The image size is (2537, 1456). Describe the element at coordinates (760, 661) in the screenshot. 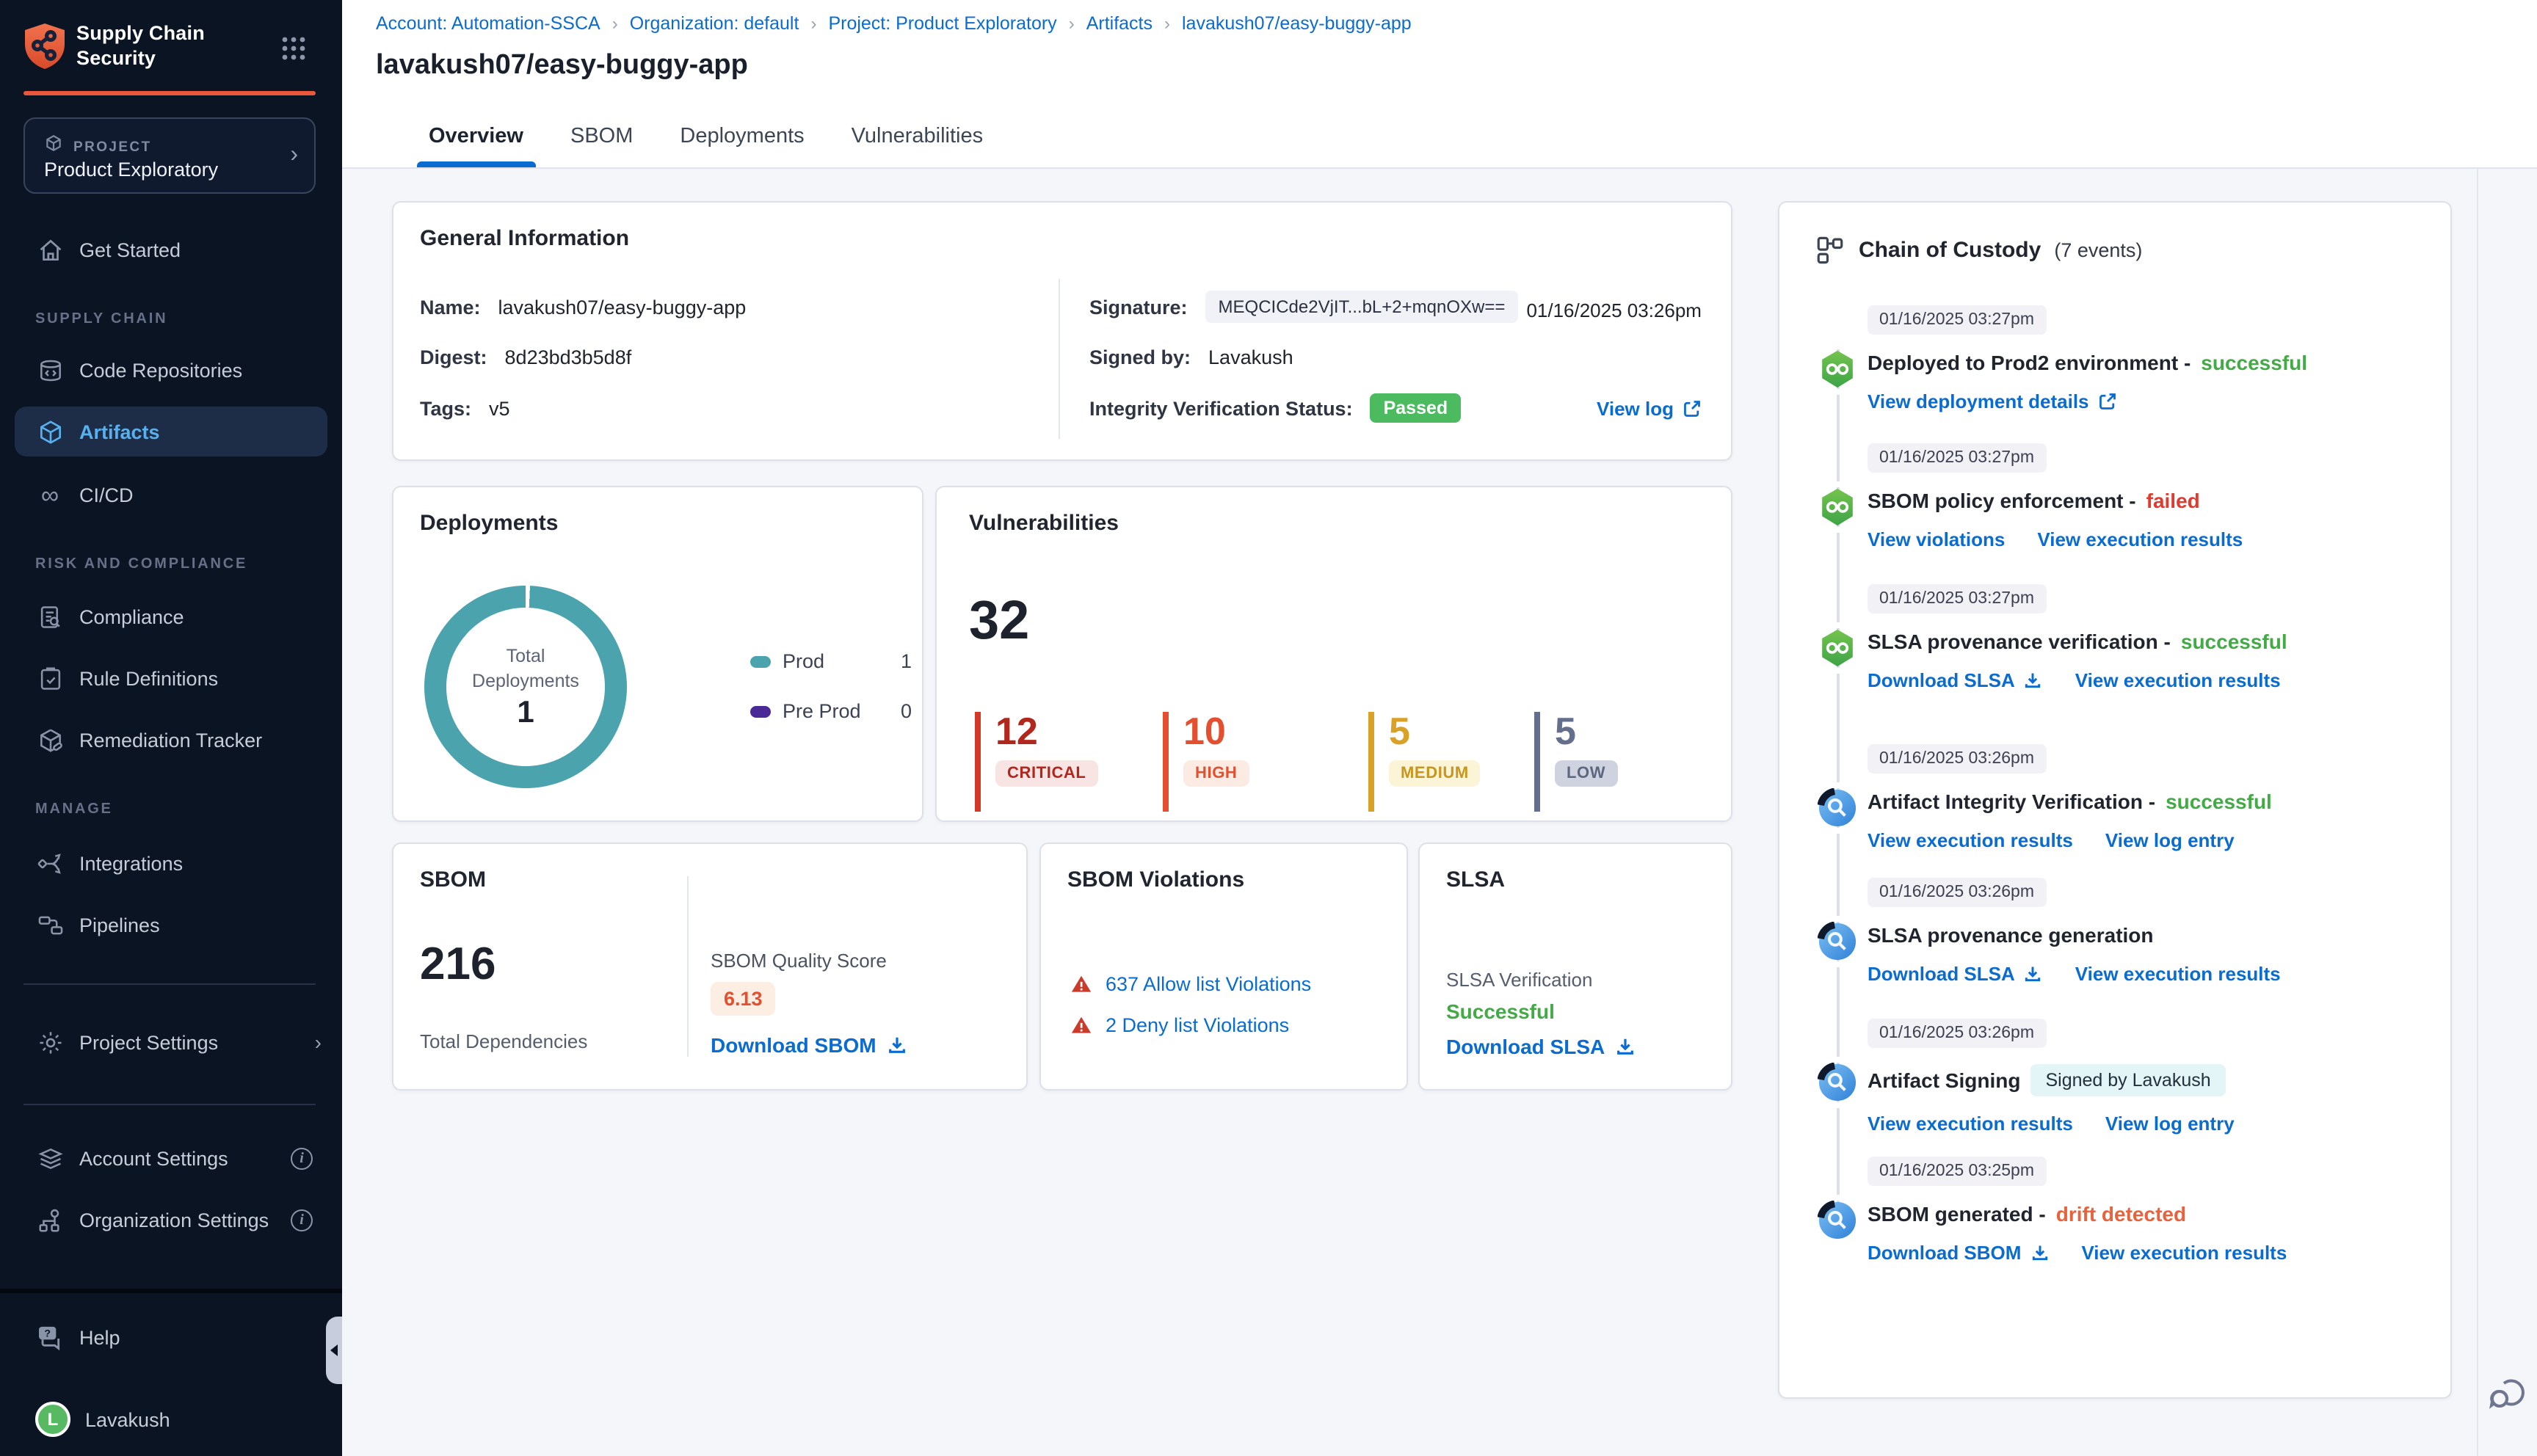

I see `prod-legend-dot` at that location.